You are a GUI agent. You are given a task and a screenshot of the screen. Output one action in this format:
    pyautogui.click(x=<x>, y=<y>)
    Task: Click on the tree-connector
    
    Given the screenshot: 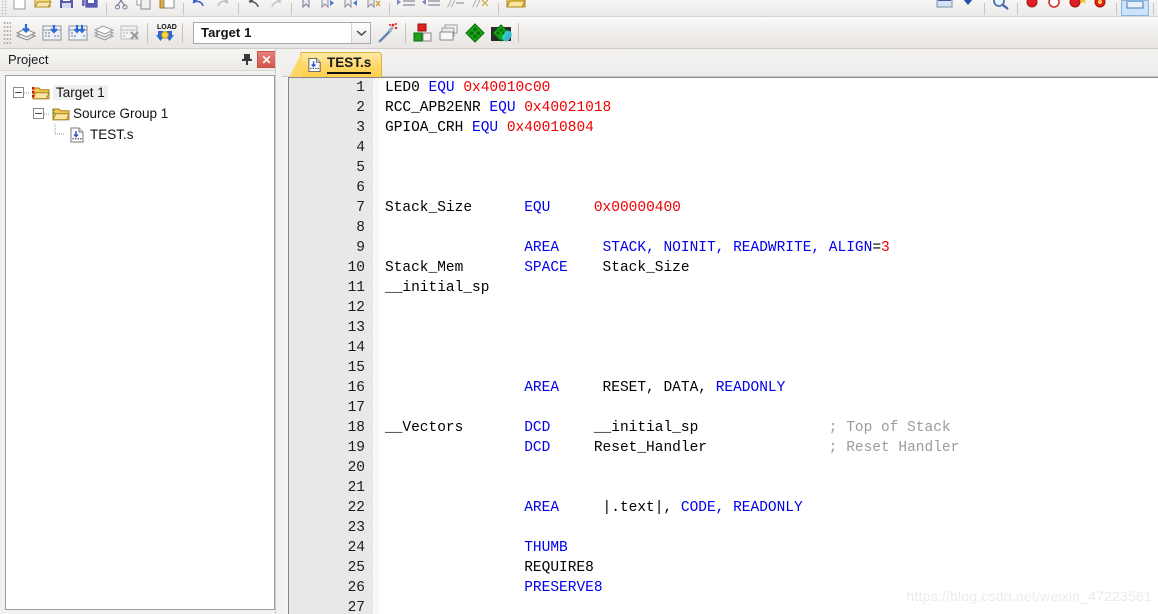 What is the action you would take?
    pyautogui.click(x=27, y=92)
    